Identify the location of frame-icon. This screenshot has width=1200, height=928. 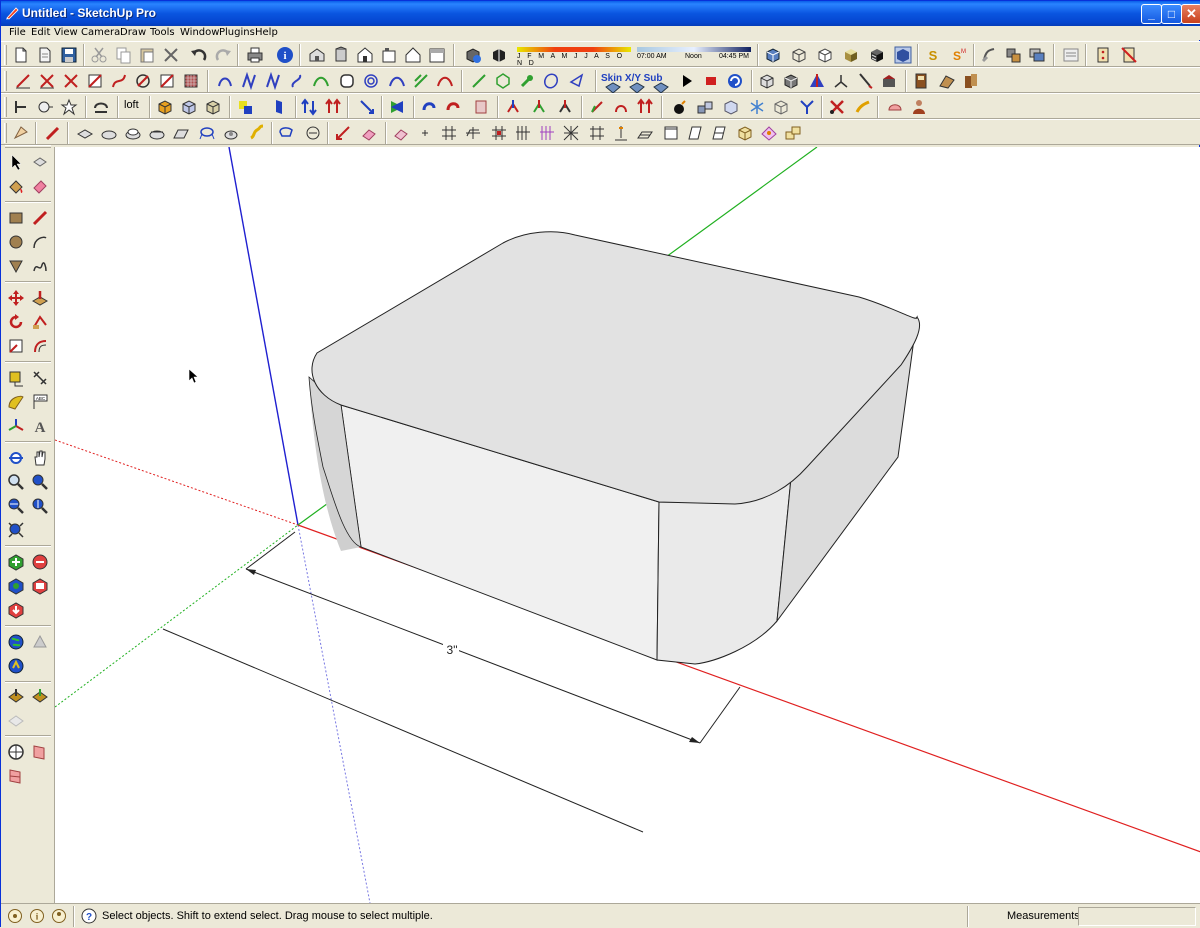
(695, 133).